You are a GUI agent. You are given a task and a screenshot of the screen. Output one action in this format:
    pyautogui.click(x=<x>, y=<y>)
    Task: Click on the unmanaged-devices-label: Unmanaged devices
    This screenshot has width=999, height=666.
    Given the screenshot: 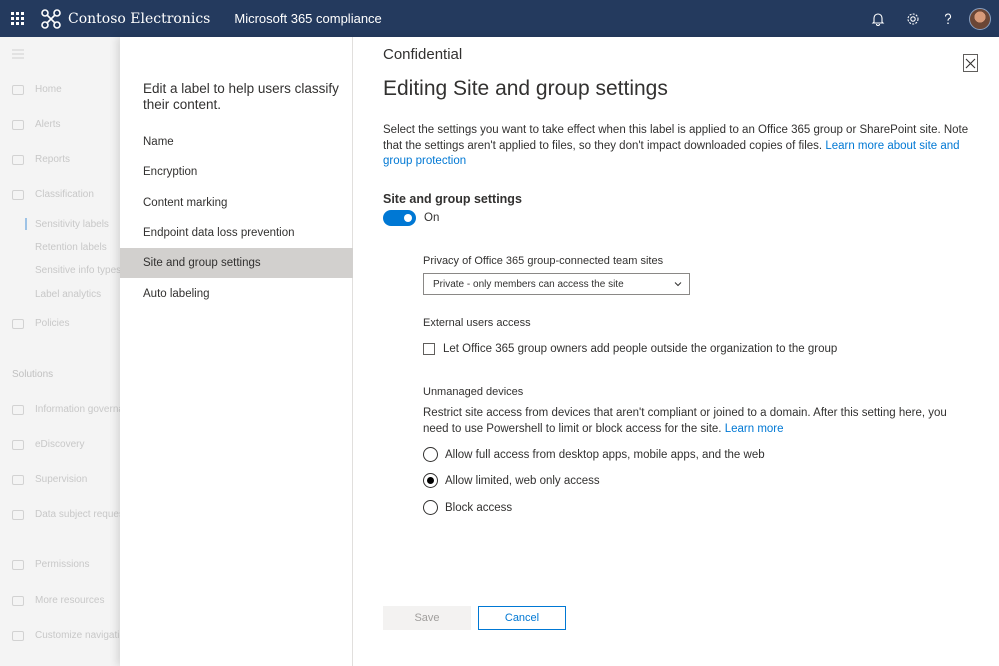 What is the action you would take?
    pyautogui.click(x=473, y=392)
    